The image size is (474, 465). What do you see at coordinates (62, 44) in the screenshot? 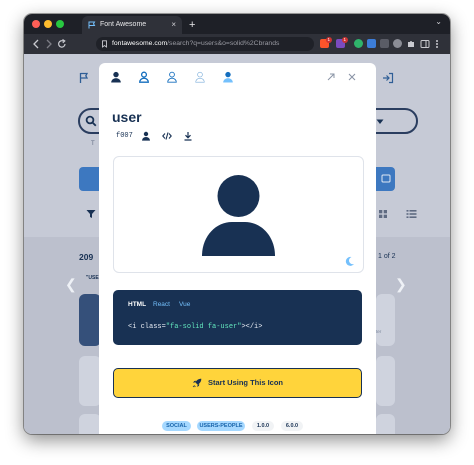
I see `reload-icon` at bounding box center [62, 44].